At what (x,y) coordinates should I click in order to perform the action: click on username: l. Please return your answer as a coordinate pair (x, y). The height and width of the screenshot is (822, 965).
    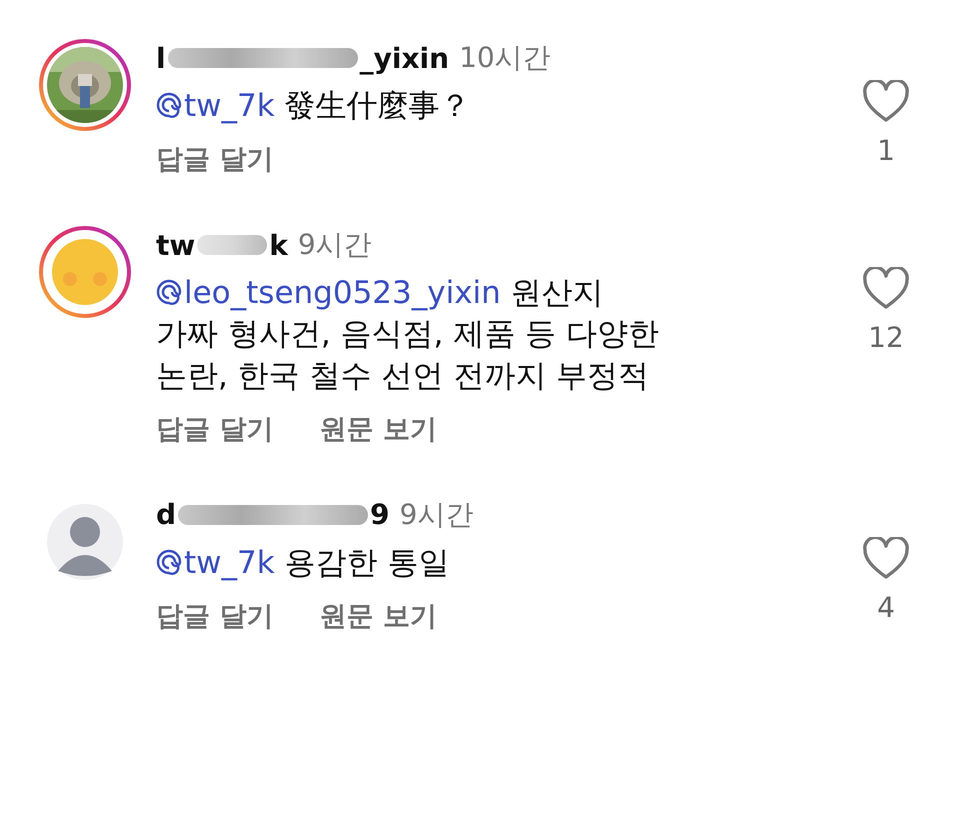
    Looking at the image, I should click on (161, 58).